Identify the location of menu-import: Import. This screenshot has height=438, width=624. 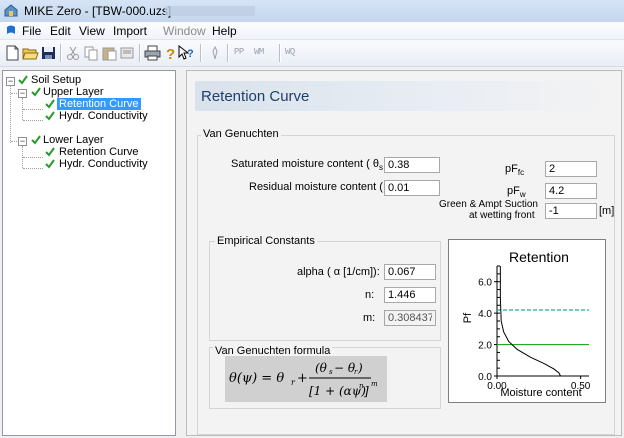
(130, 31).